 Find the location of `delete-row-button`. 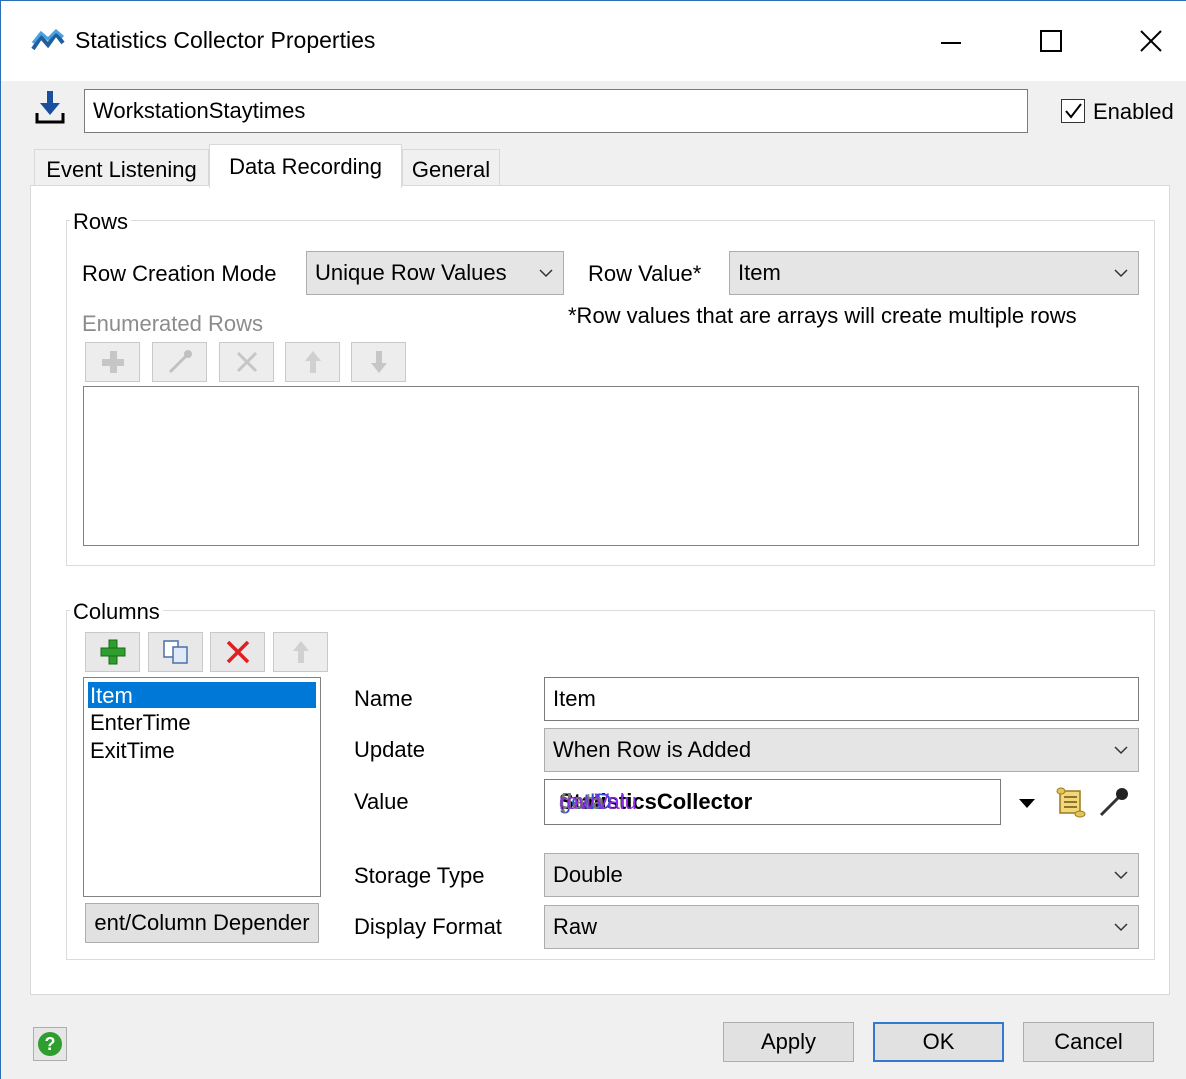

delete-row-button is located at coordinates (246, 362).